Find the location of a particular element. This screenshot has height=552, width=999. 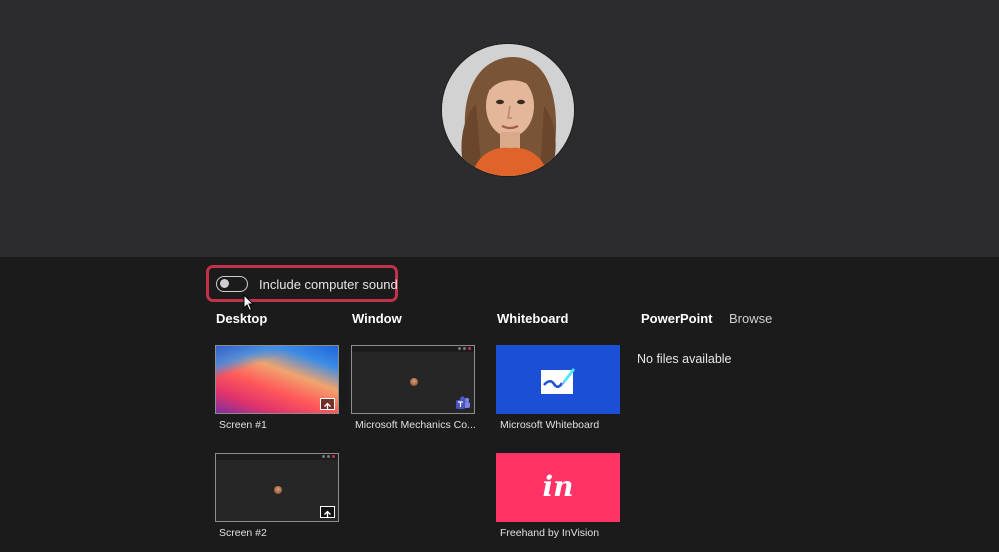

powerpoint-empty-text: No files available is located at coordinates (684, 359).